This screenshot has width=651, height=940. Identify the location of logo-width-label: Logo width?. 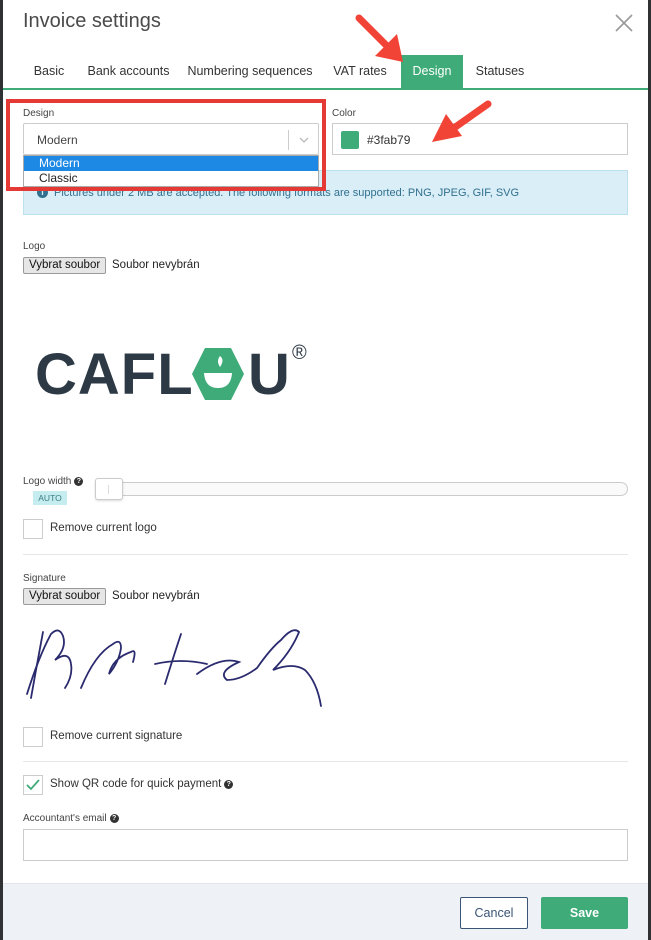
(53, 481).